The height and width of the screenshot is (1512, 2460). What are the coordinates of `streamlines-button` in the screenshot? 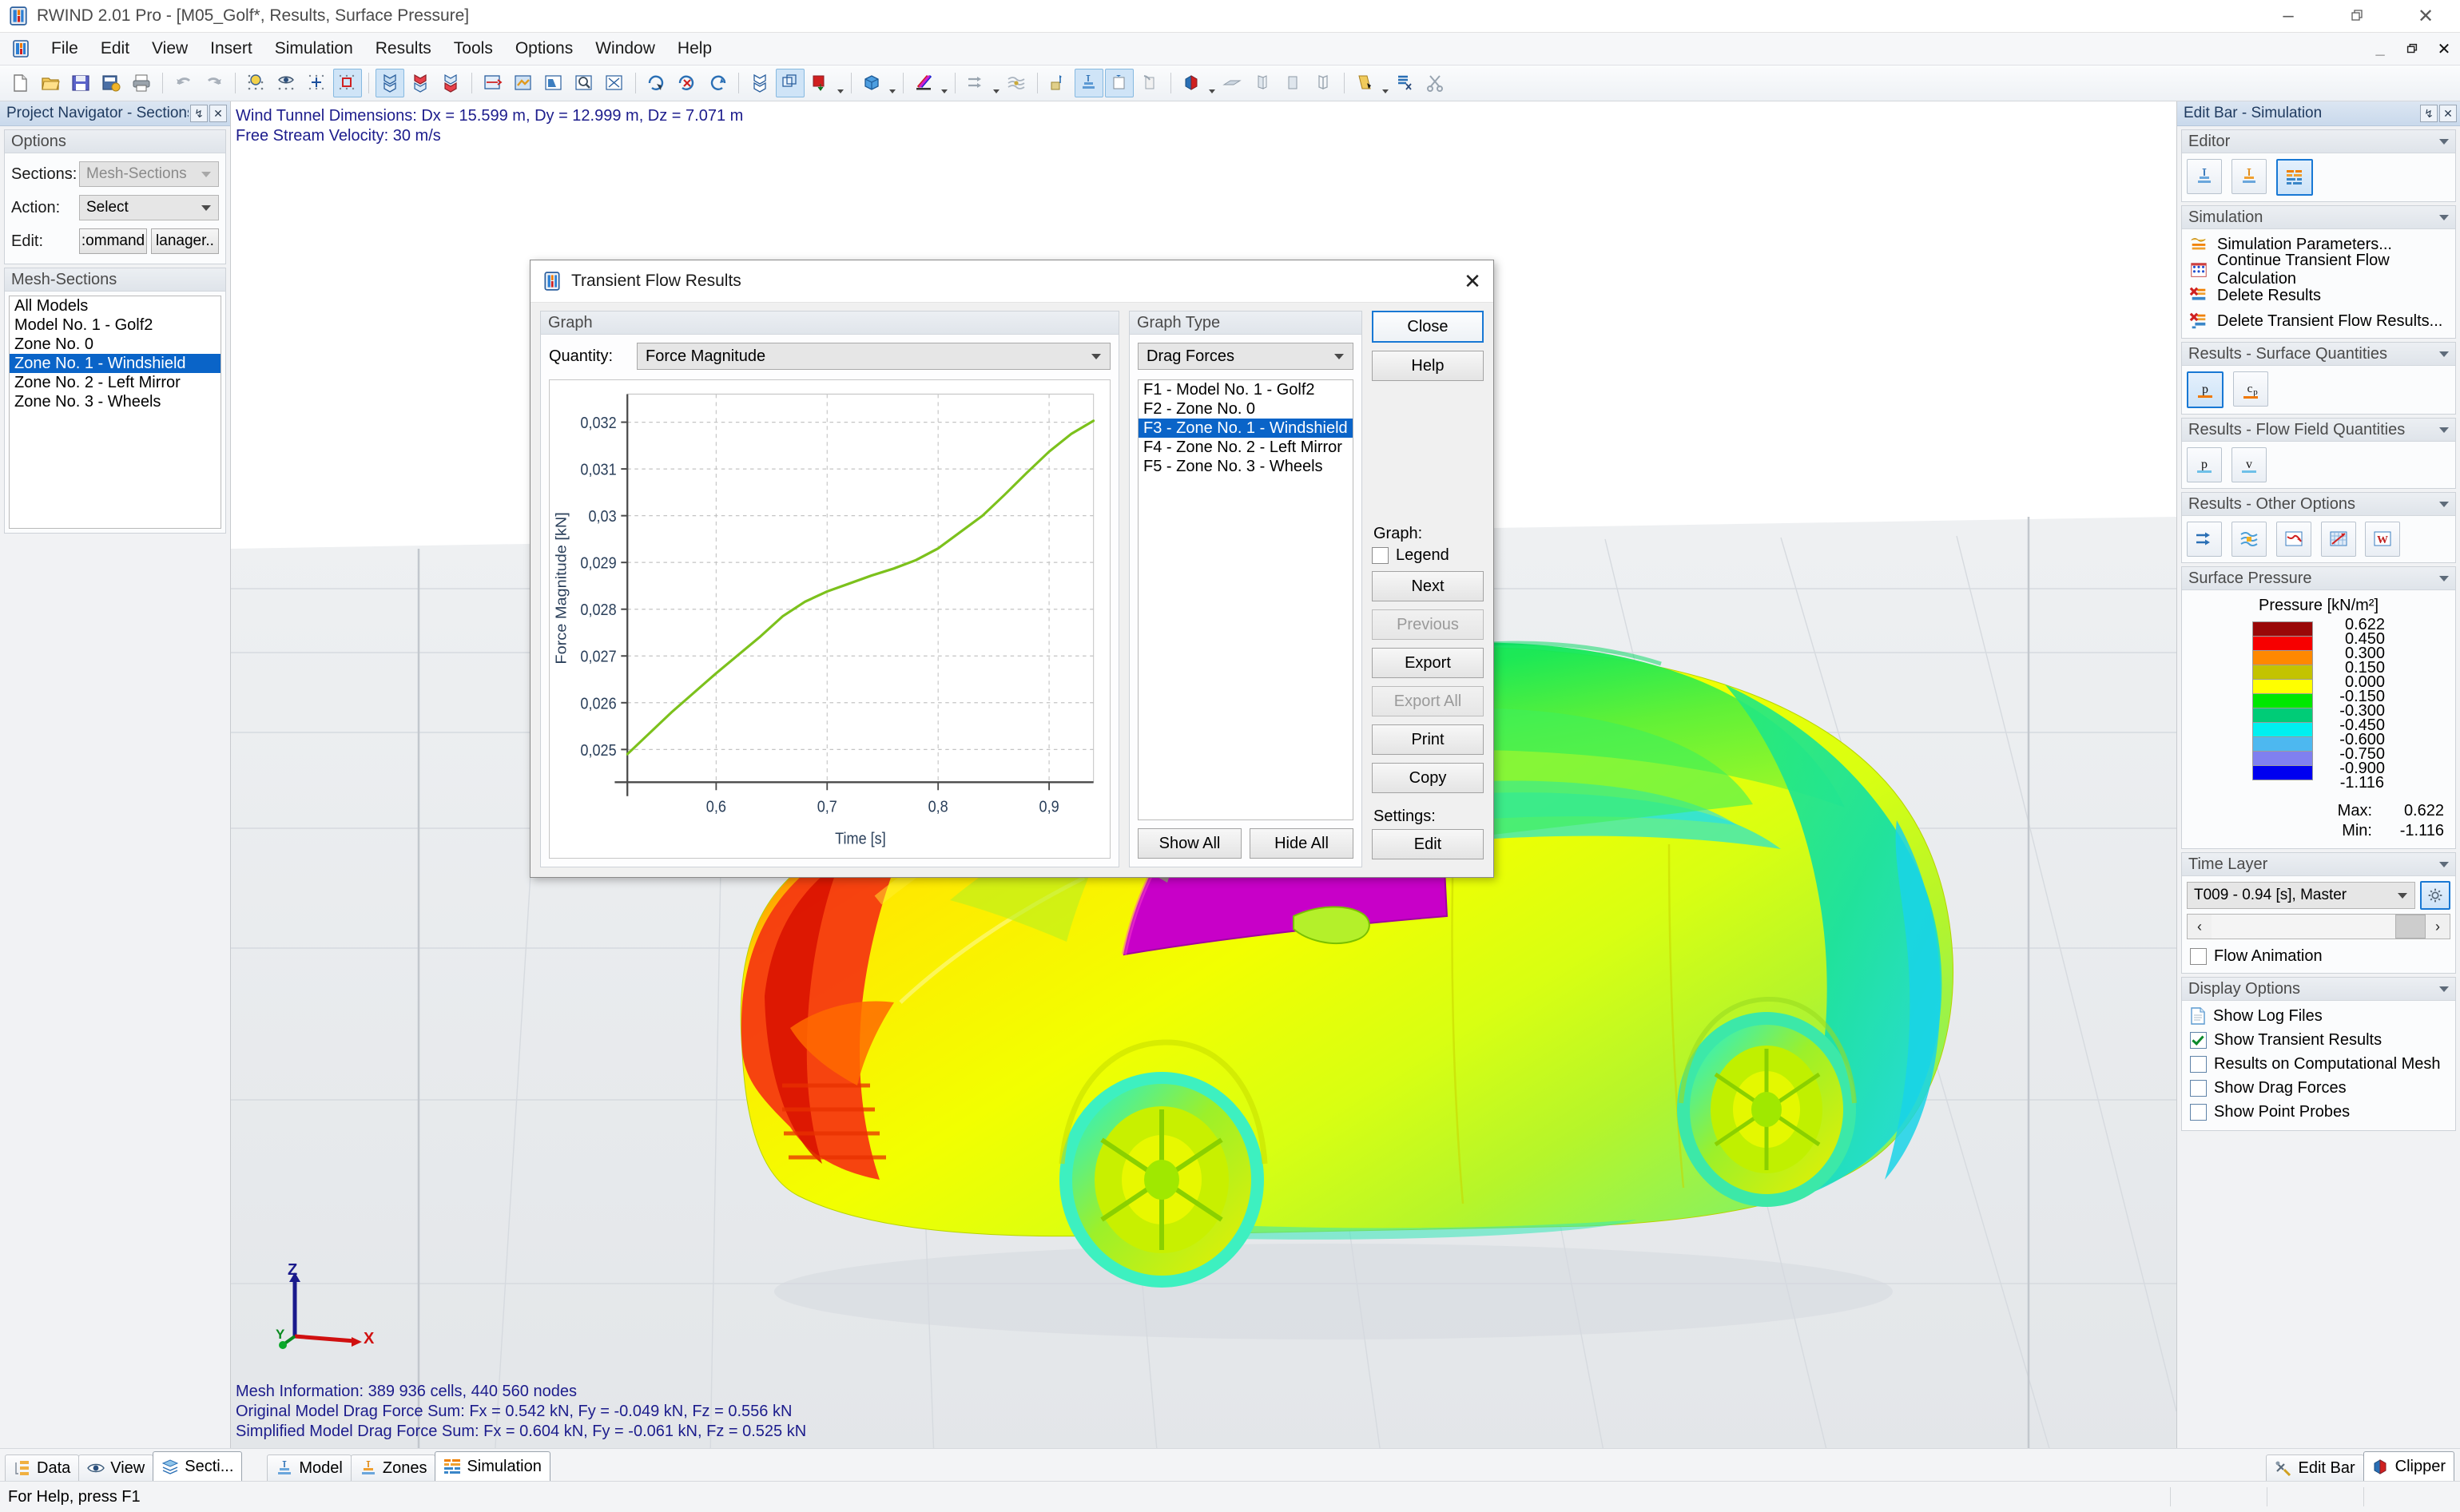 It's located at (2249, 539).